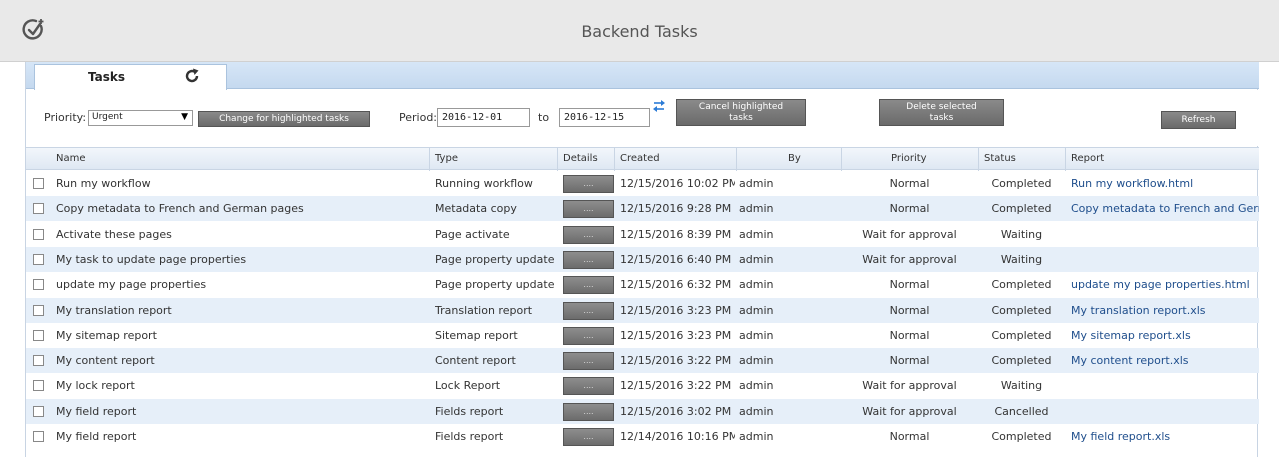 Image resolution: width=1279 pixels, height=457 pixels. I want to click on cell-report: My translation report.xls, so click(1165, 310).